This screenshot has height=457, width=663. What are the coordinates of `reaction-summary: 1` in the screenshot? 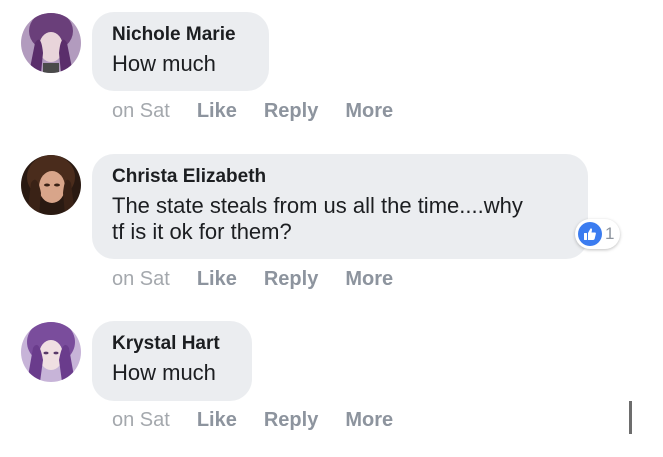 It's located at (598, 234).